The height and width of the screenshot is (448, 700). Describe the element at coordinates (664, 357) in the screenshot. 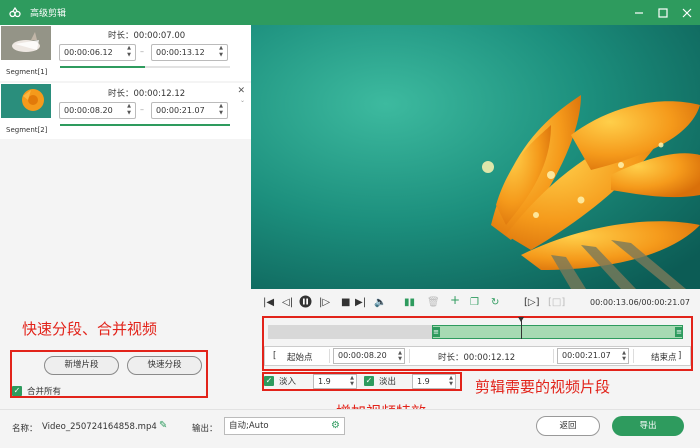

I see `end-point-label: 结束点` at that location.